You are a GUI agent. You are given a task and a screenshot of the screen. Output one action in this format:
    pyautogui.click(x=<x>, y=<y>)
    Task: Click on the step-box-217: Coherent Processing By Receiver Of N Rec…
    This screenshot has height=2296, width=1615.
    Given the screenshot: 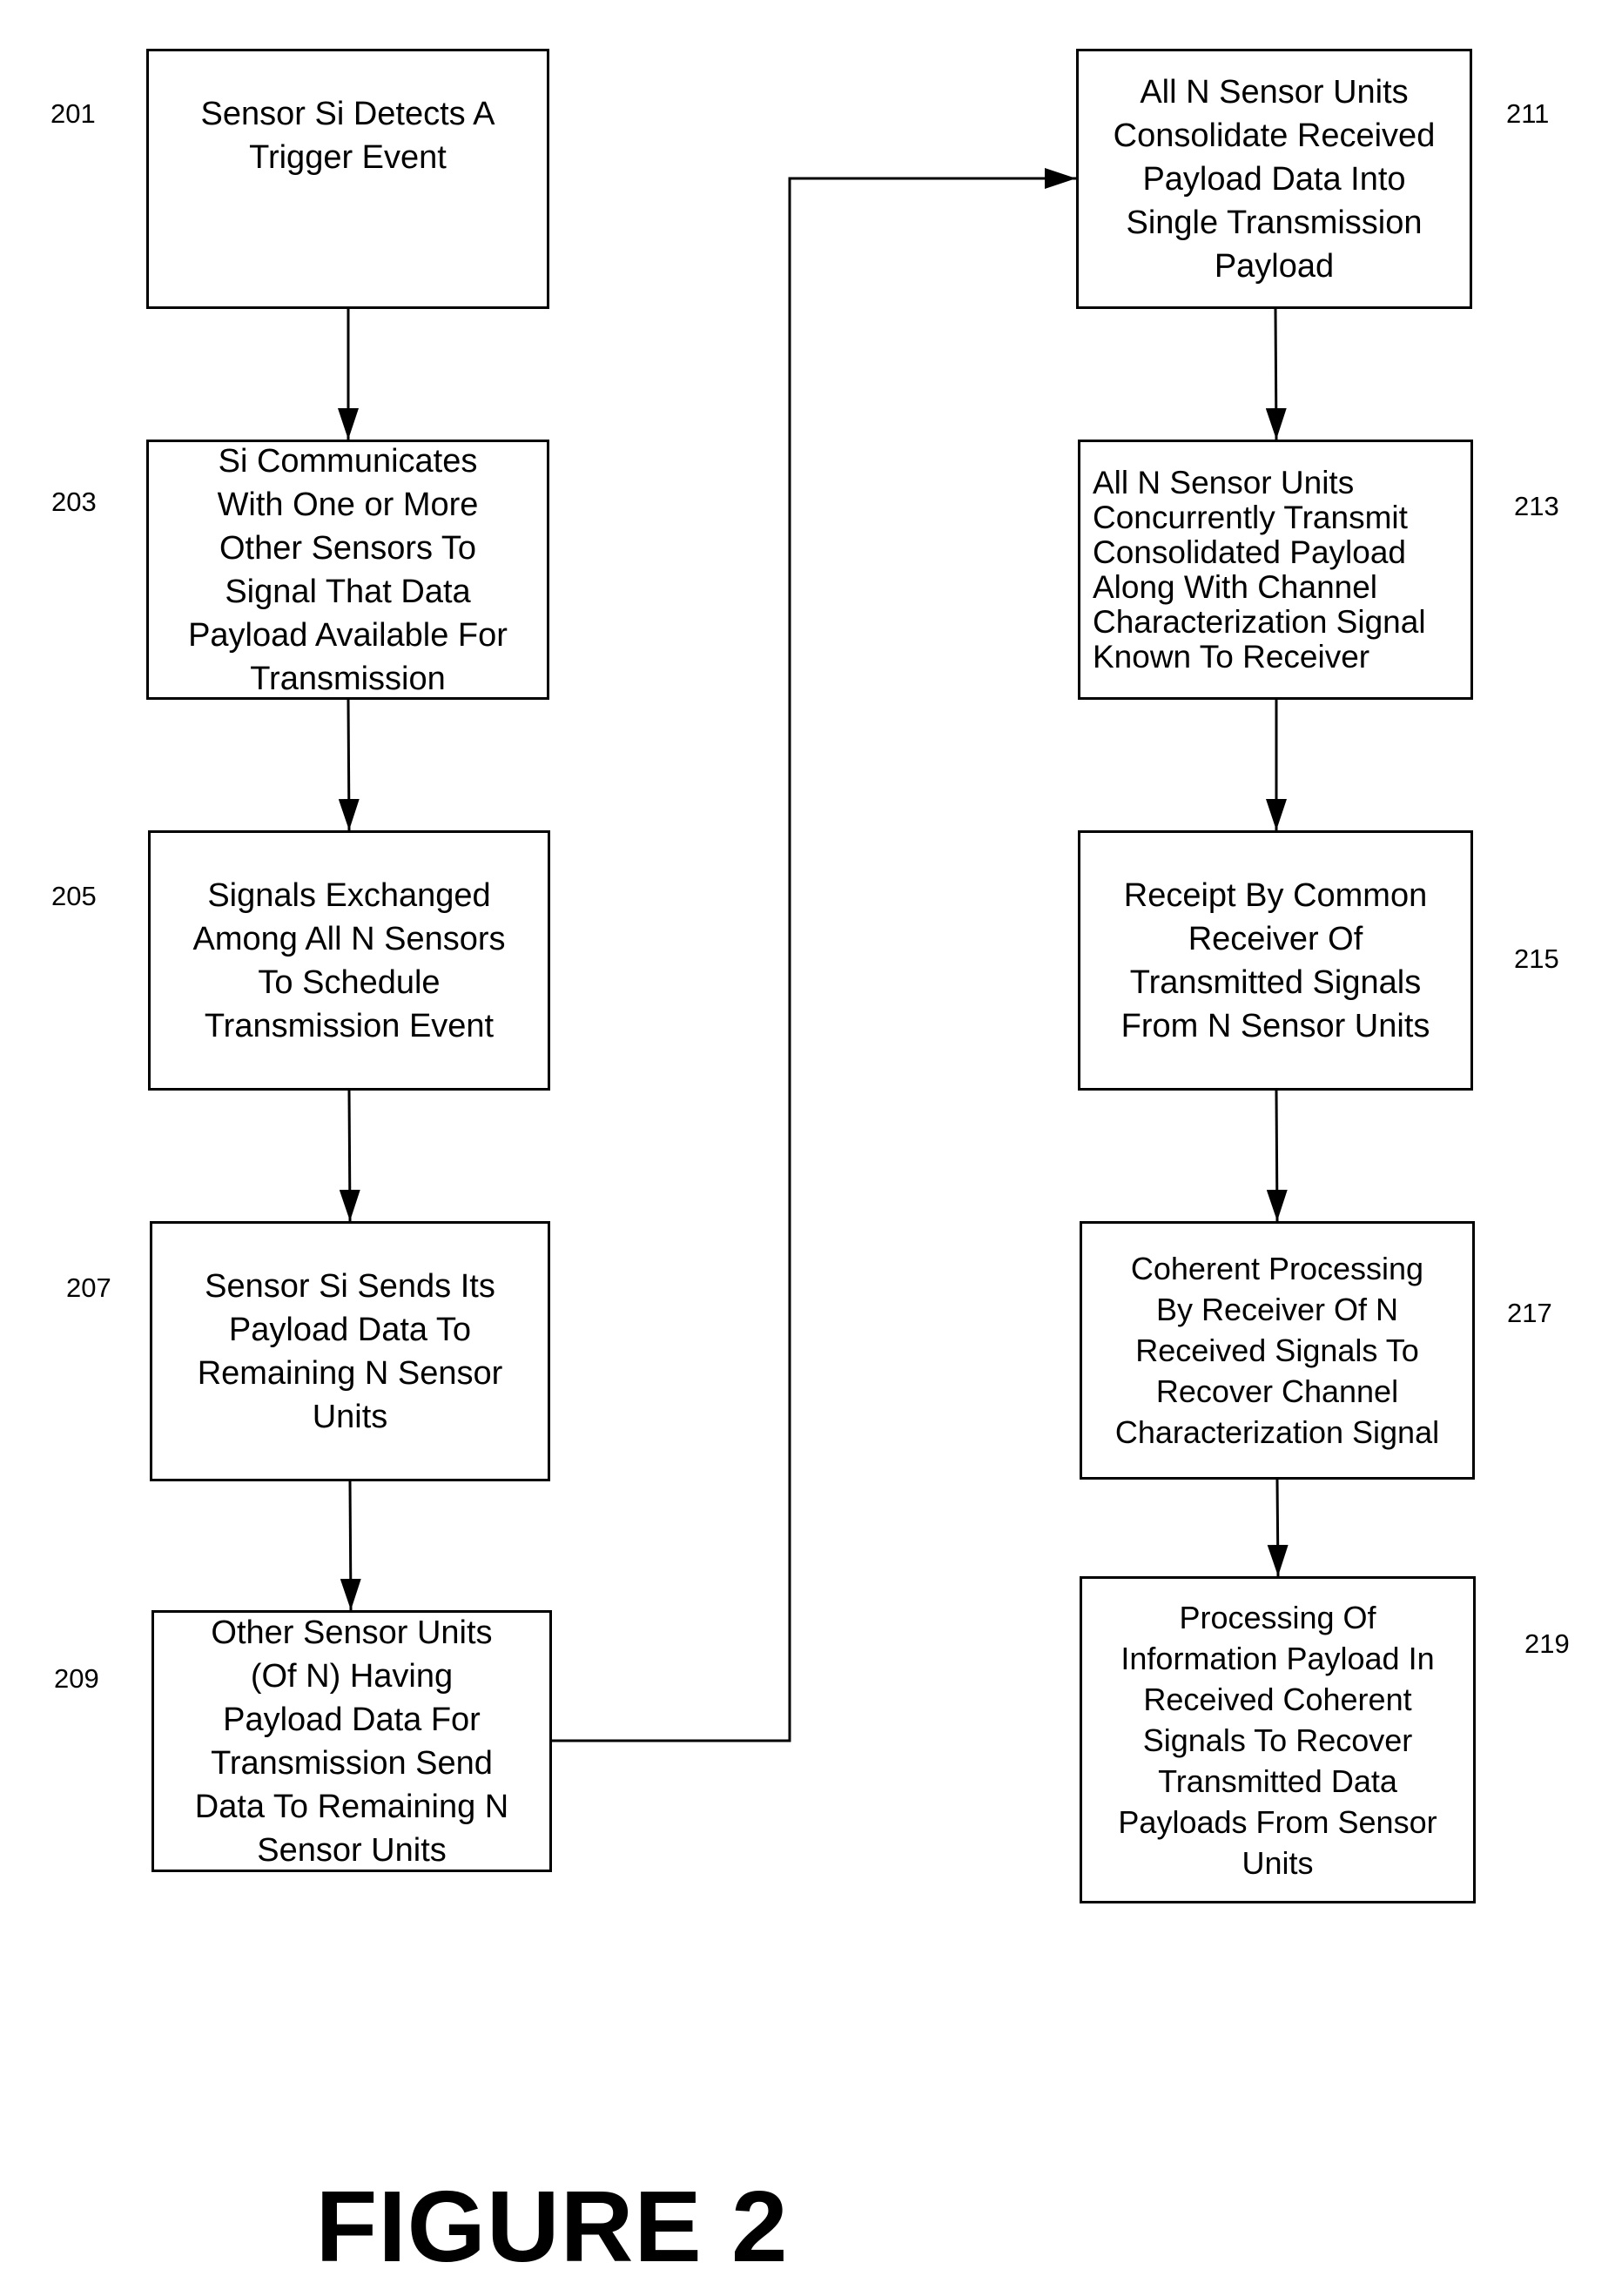 What is the action you would take?
    pyautogui.click(x=1277, y=1350)
    